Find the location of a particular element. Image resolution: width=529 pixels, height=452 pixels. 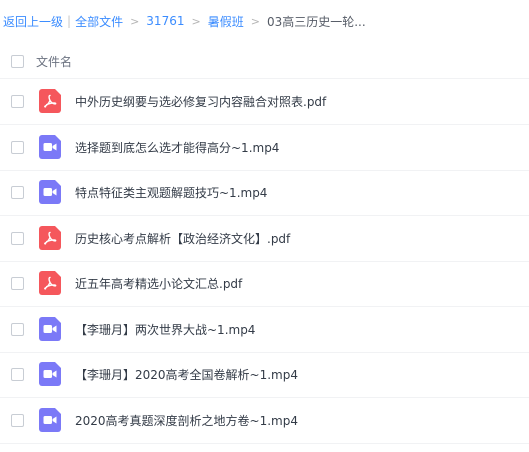

file-list-header: 文件名 is located at coordinates (264, 62).